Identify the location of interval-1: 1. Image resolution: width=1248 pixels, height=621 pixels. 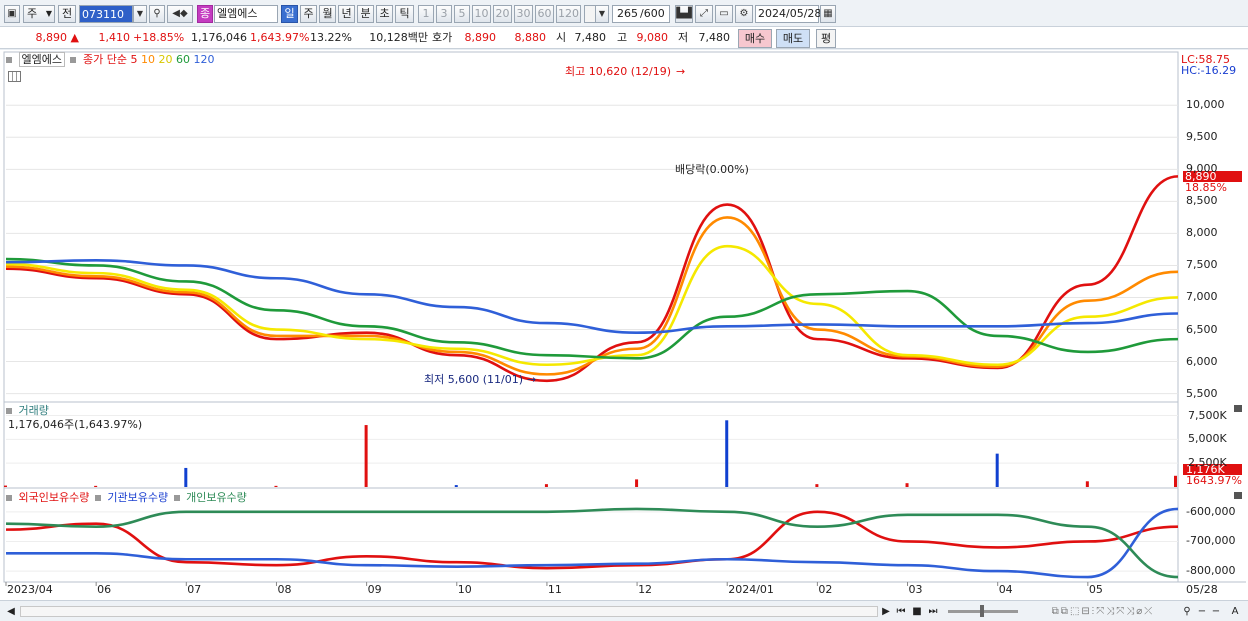
(426, 14).